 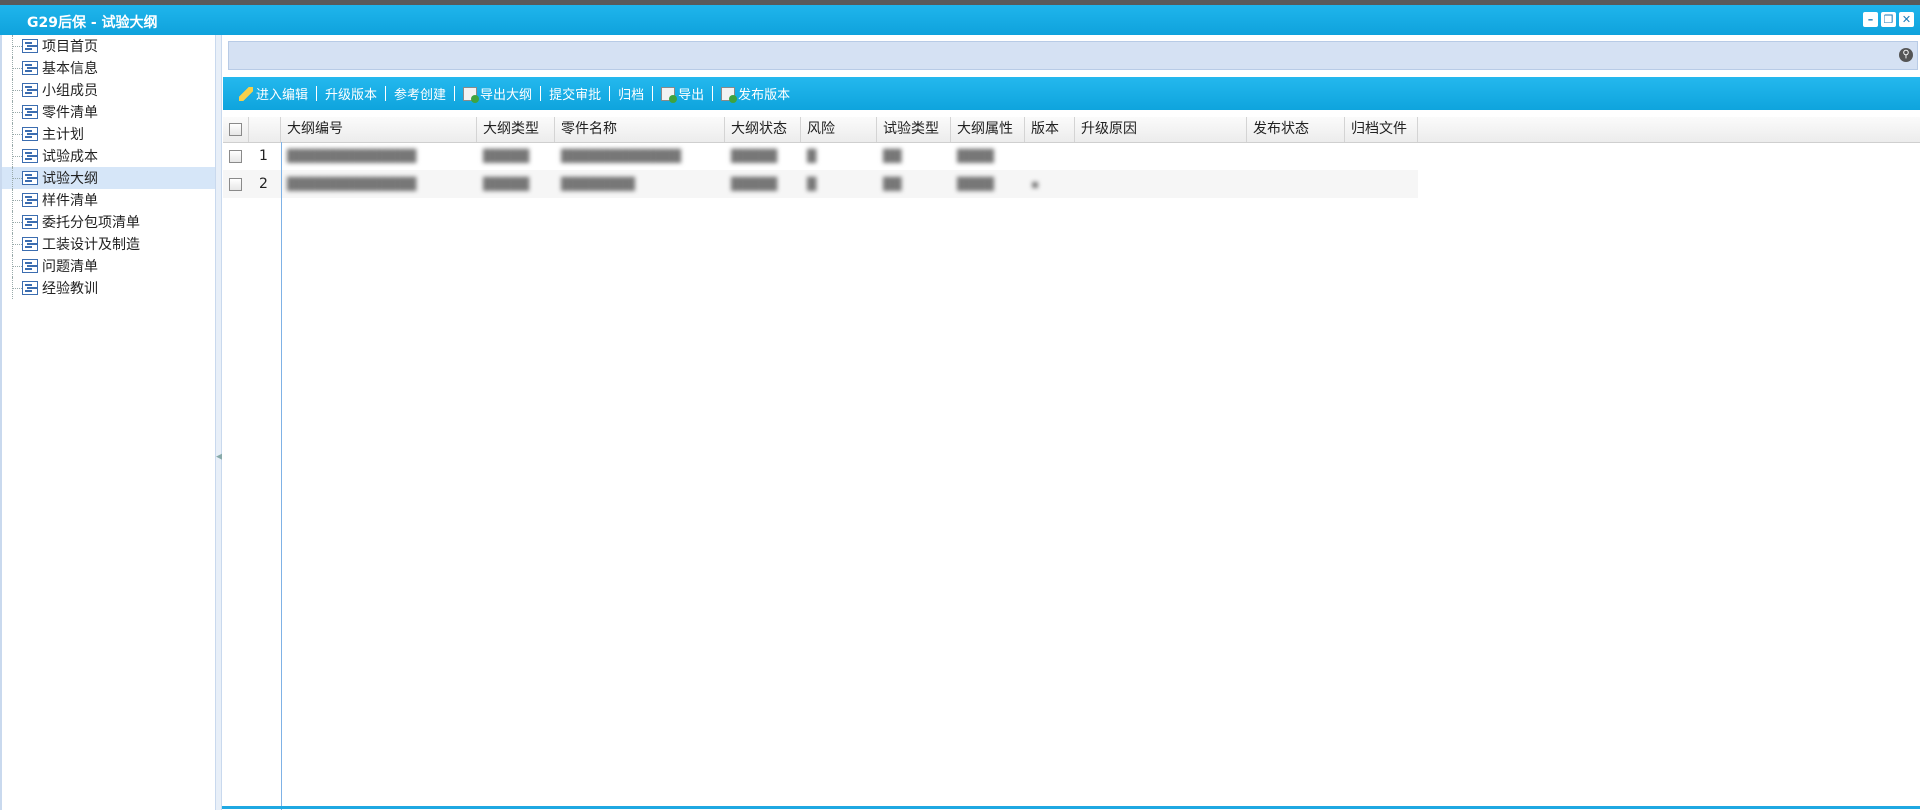 I want to click on select-all-checkbox, so click(x=236, y=129).